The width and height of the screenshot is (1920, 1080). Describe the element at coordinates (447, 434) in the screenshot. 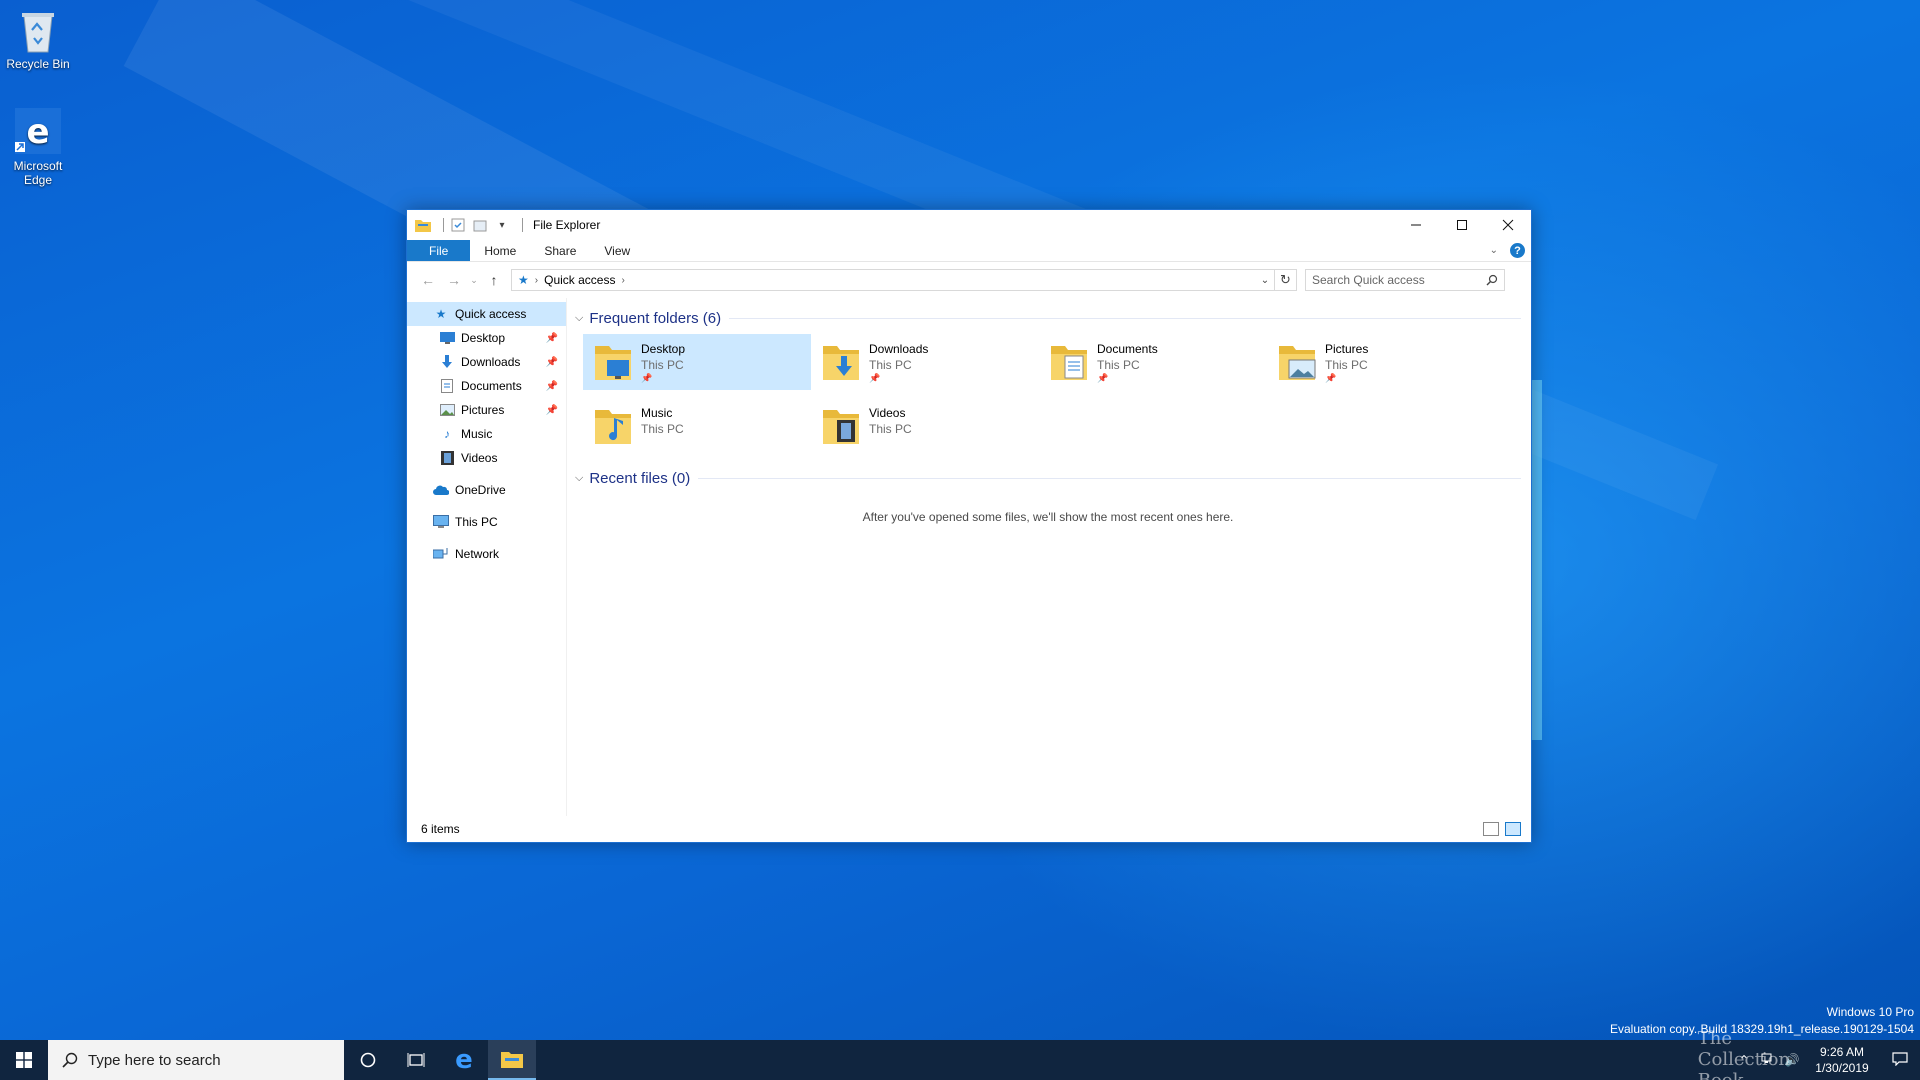

I see `music-note-icon: ♪` at that location.